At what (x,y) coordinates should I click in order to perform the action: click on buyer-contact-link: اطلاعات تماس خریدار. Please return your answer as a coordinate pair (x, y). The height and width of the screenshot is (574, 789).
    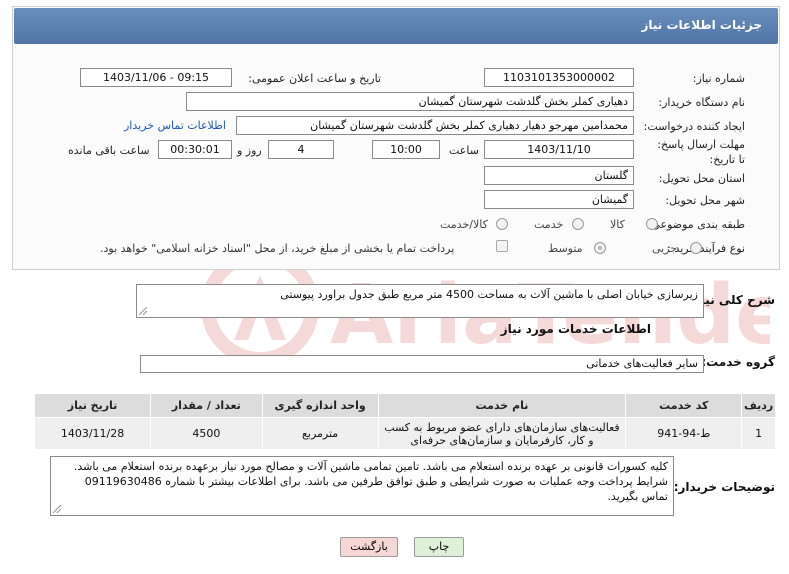
    Looking at the image, I should click on (175, 125).